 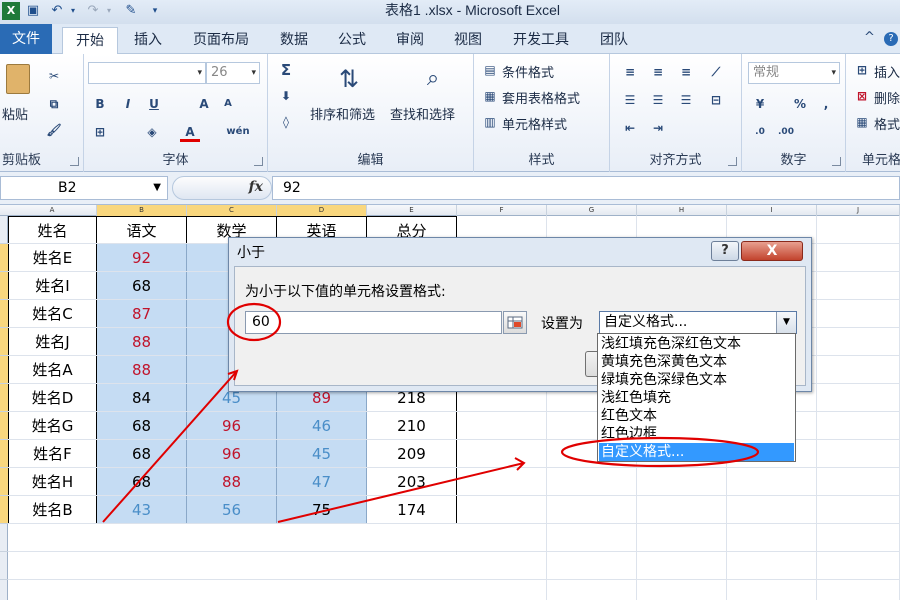 I want to click on value-annotation-circle, so click(x=254, y=322).